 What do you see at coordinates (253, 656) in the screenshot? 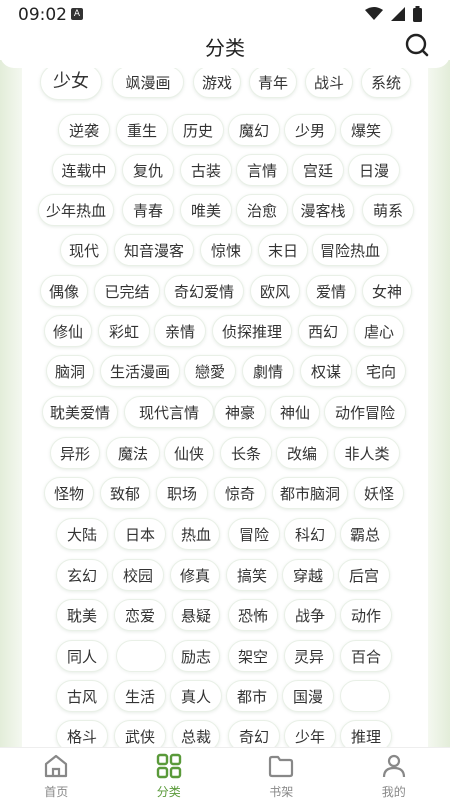
I see `category-tag: 架空` at bounding box center [253, 656].